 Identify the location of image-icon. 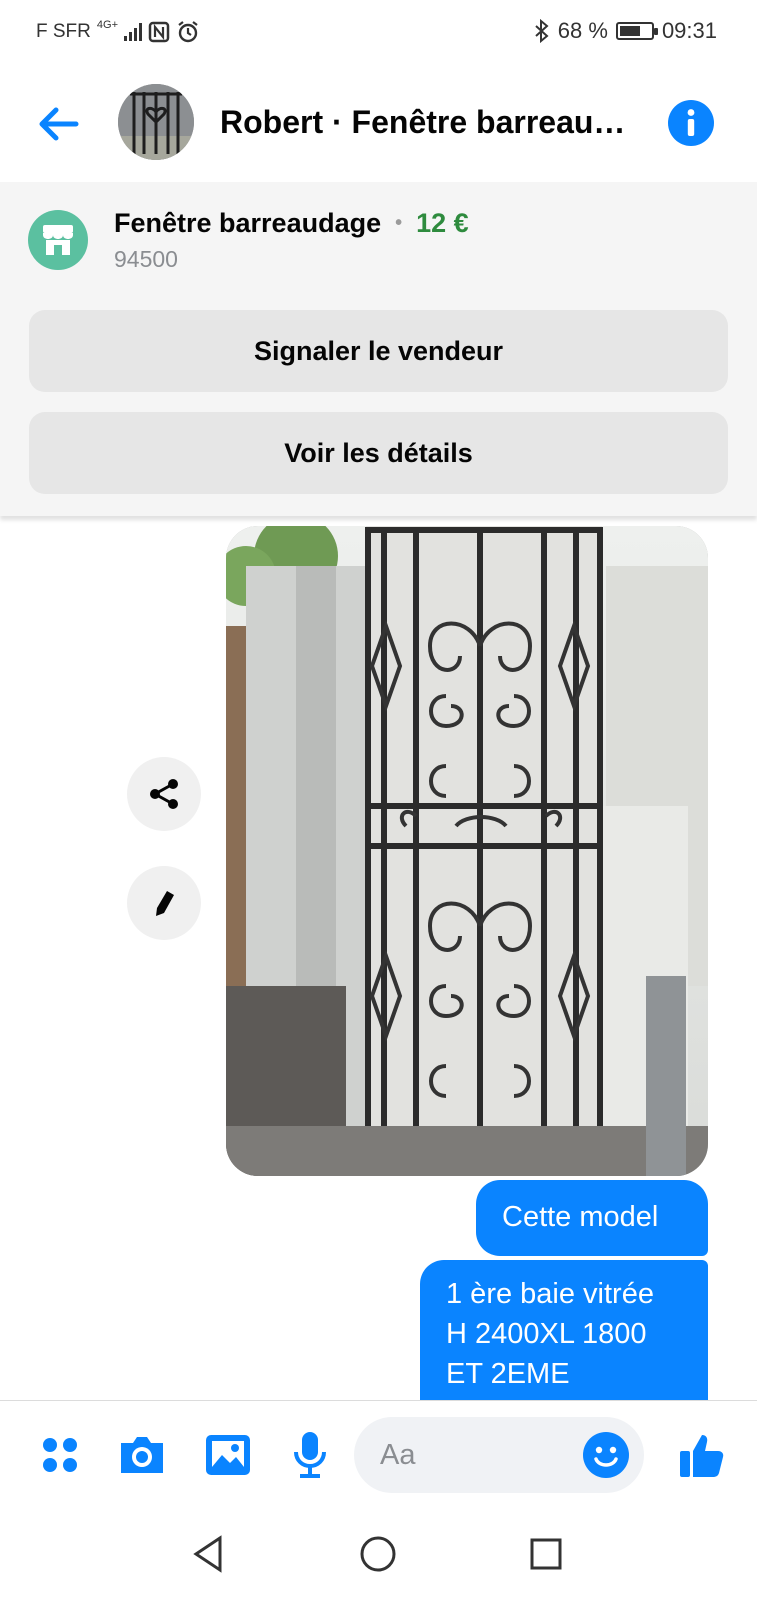
(228, 1455).